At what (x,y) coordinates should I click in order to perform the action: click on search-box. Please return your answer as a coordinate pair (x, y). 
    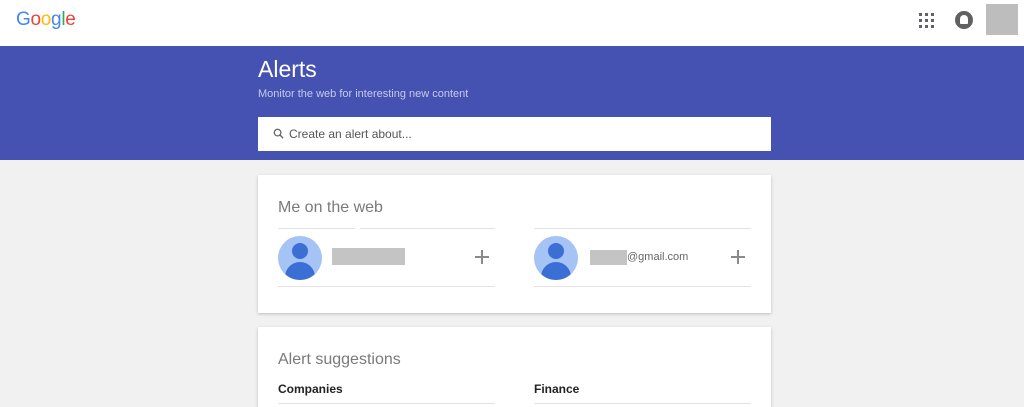
    Looking at the image, I should click on (514, 134).